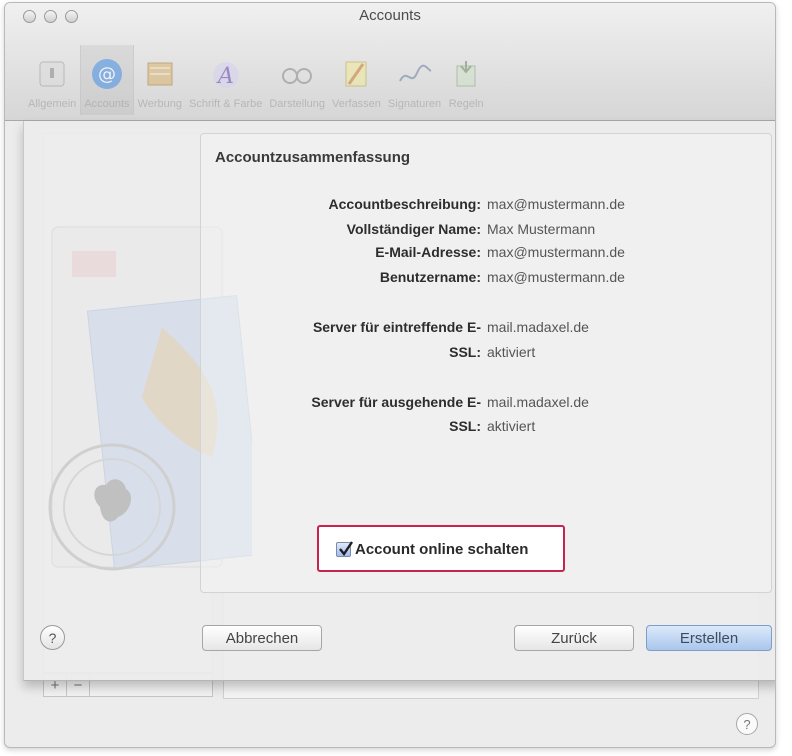 This screenshot has width=792, height=756. I want to click on pencil-icon, so click(356, 74).